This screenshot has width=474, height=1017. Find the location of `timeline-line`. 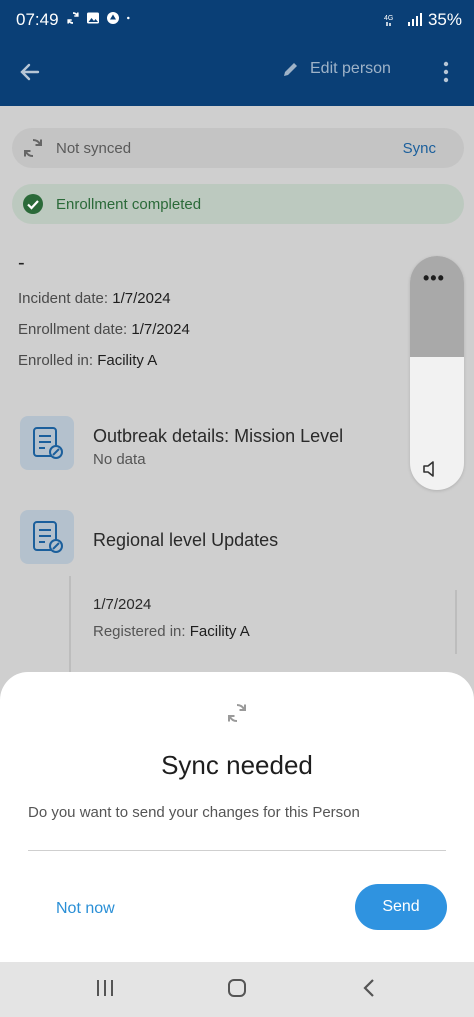

timeline-line is located at coordinates (70, 626).